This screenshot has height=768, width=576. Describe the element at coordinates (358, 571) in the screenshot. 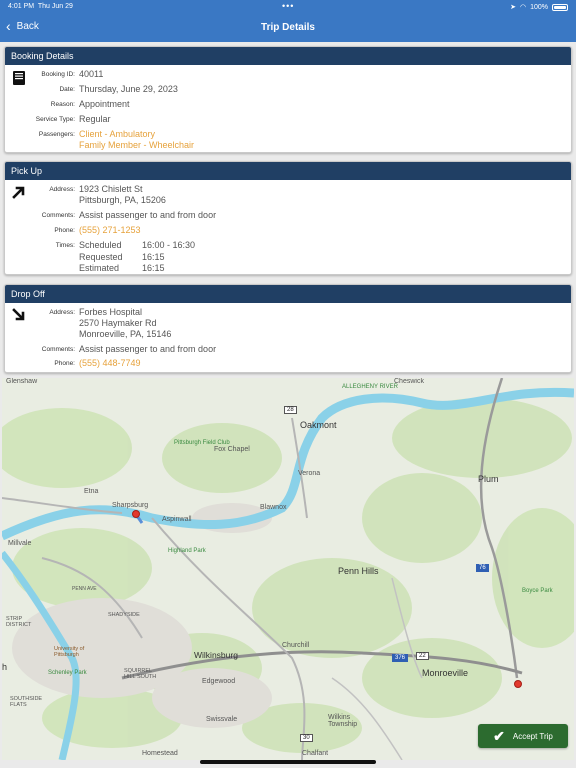

I see `map-label-penn-hills: Penn Hills` at that location.